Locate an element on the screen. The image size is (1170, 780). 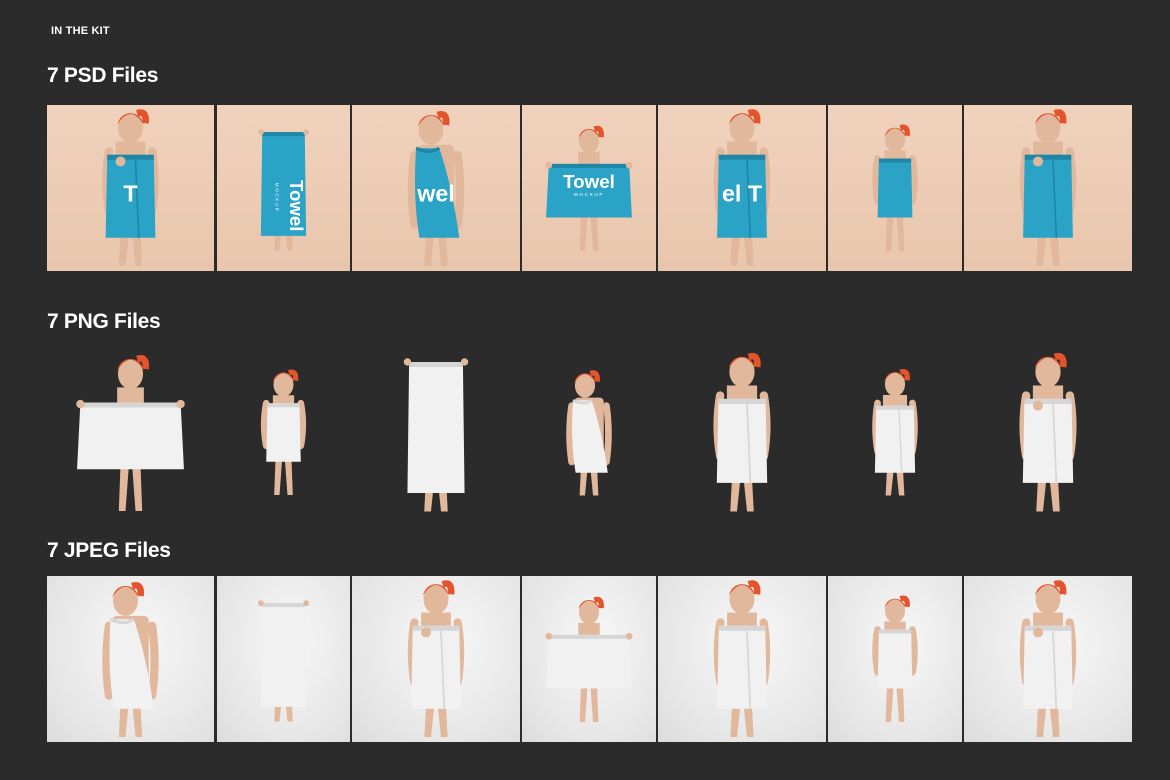
psd-mockup-preview: el T is located at coordinates (742, 188).